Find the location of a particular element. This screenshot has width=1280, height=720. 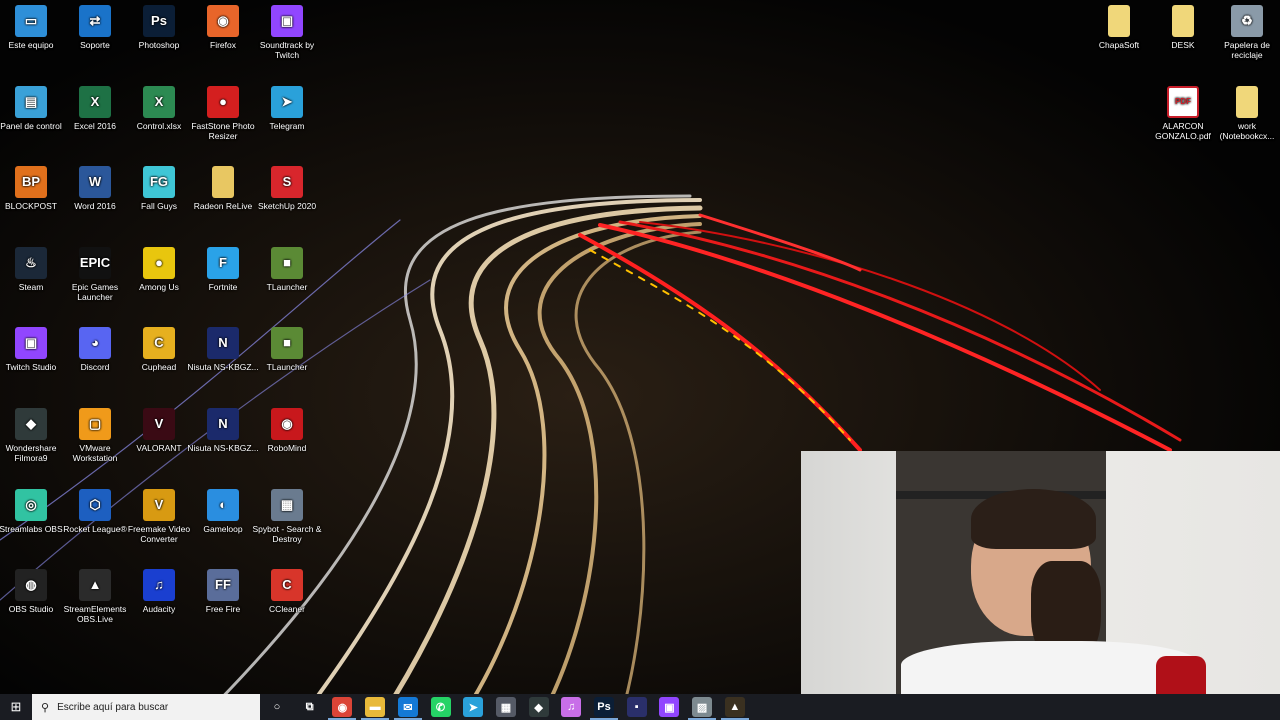

desktop-icon-sketchup-2020: S SketchUp 2020 is located at coordinates (287, 188).